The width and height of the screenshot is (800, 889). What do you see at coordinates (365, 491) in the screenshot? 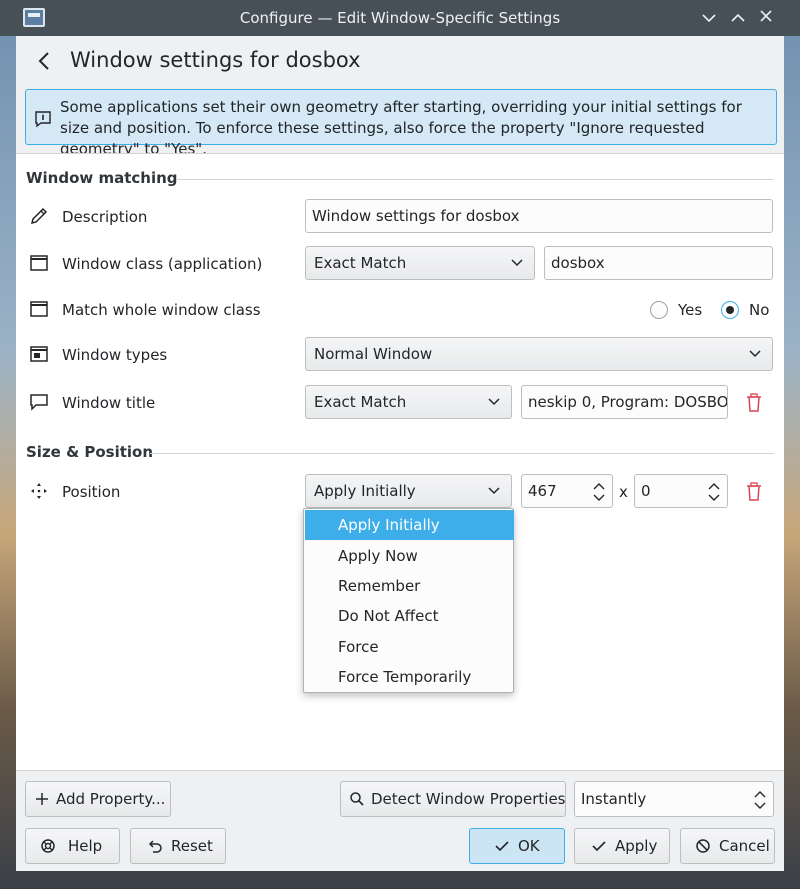
I see `position-policy-value: Apply Initially` at bounding box center [365, 491].